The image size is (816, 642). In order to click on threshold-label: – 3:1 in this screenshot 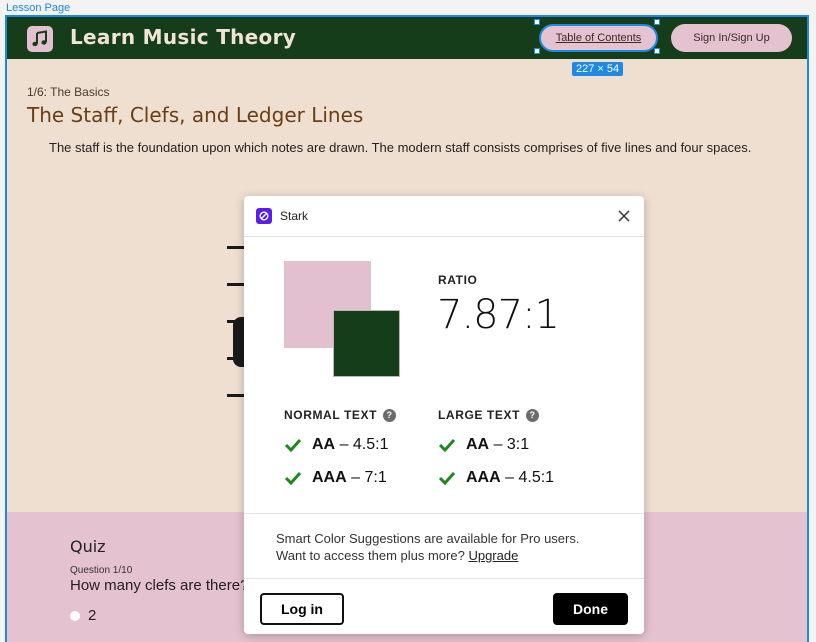, I will do `click(511, 444)`.